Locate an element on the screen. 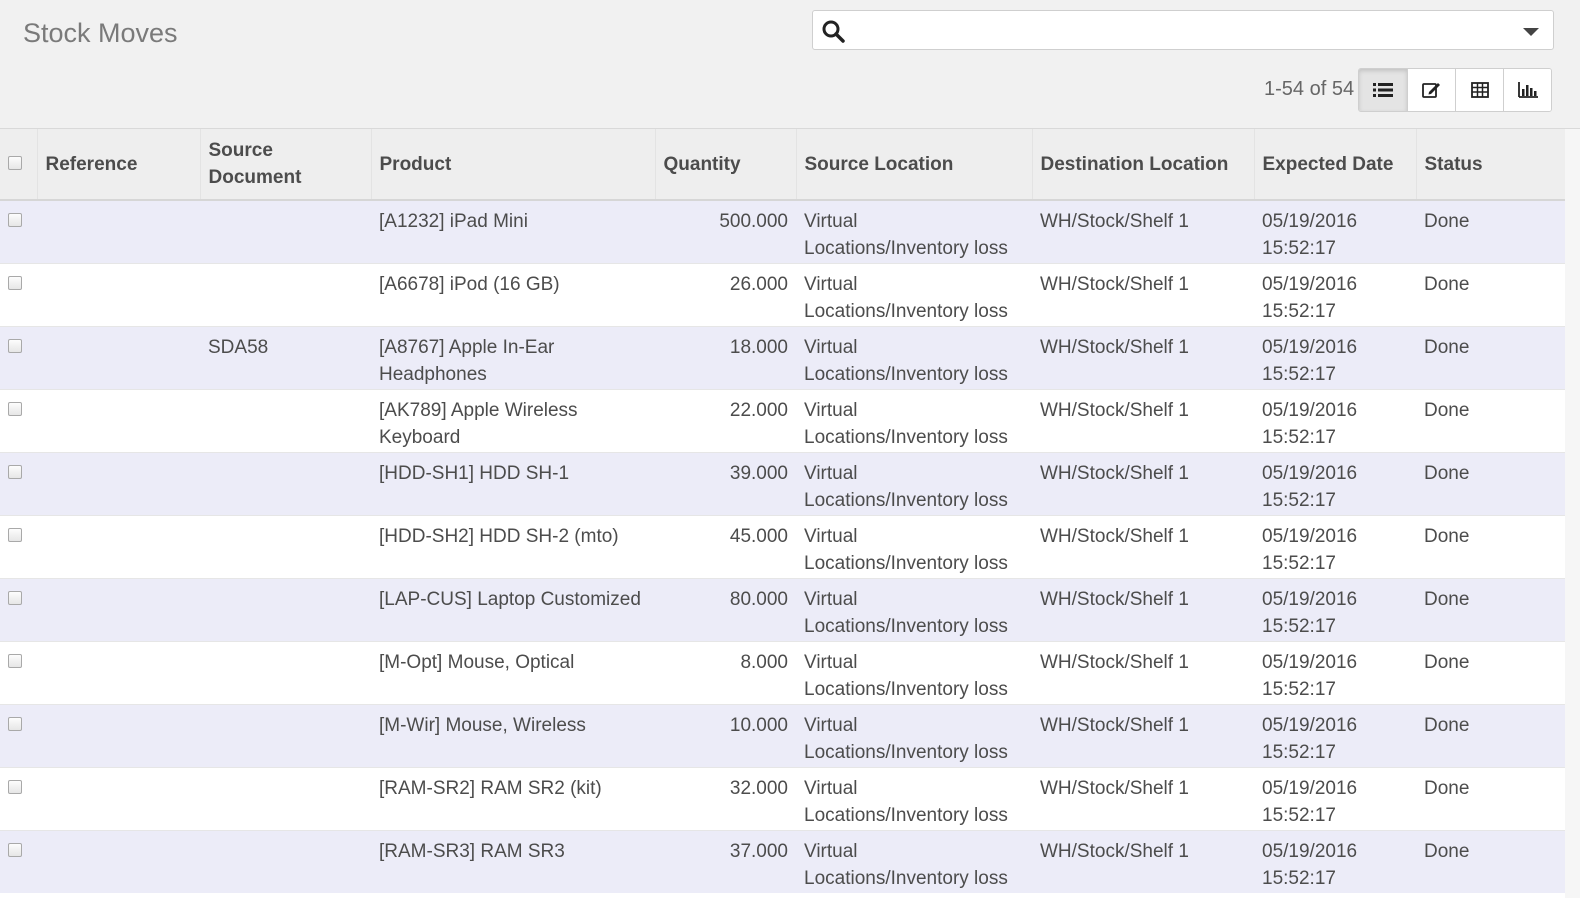 Image resolution: width=1580 pixels, height=898 pixels. cell-product: [A1232] iPad Mini is located at coordinates (513, 231).